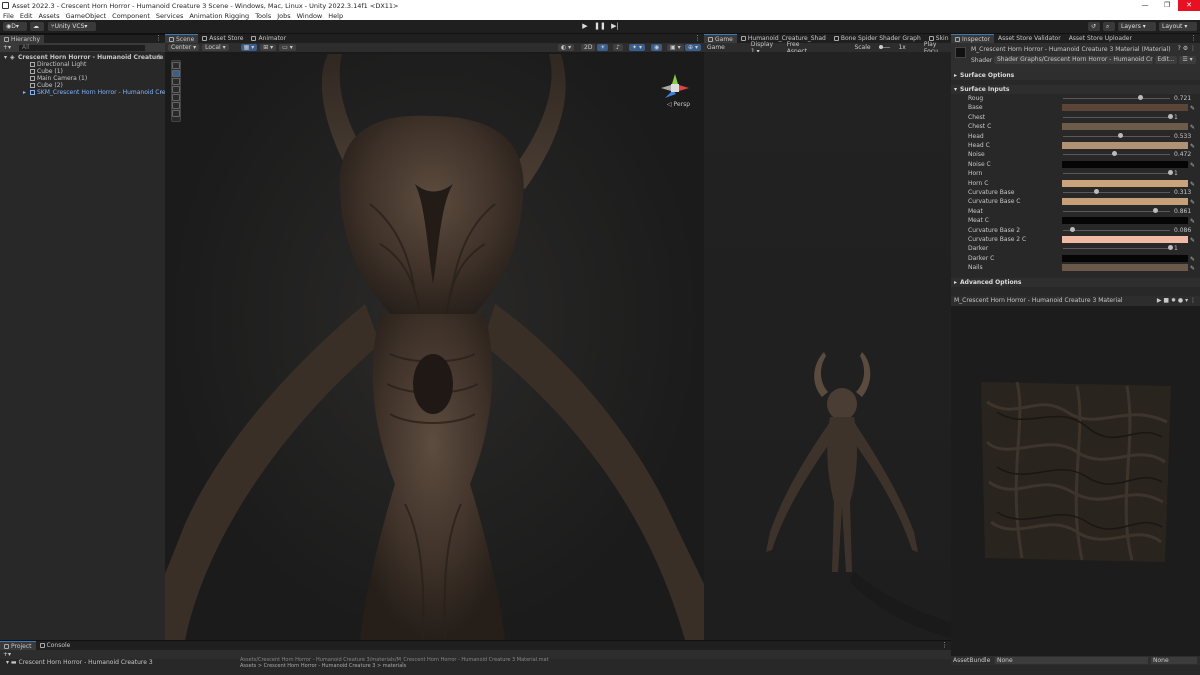 This screenshot has height=675, width=1200. I want to click on layers-dropdown: Layers ▾, so click(1137, 26).